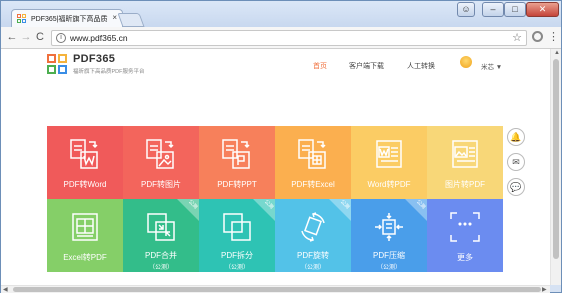 The width and height of the screenshot is (562, 293). What do you see at coordinates (465, 184) in the screenshot?
I see `tile-label: 图片转PDF` at bounding box center [465, 184].